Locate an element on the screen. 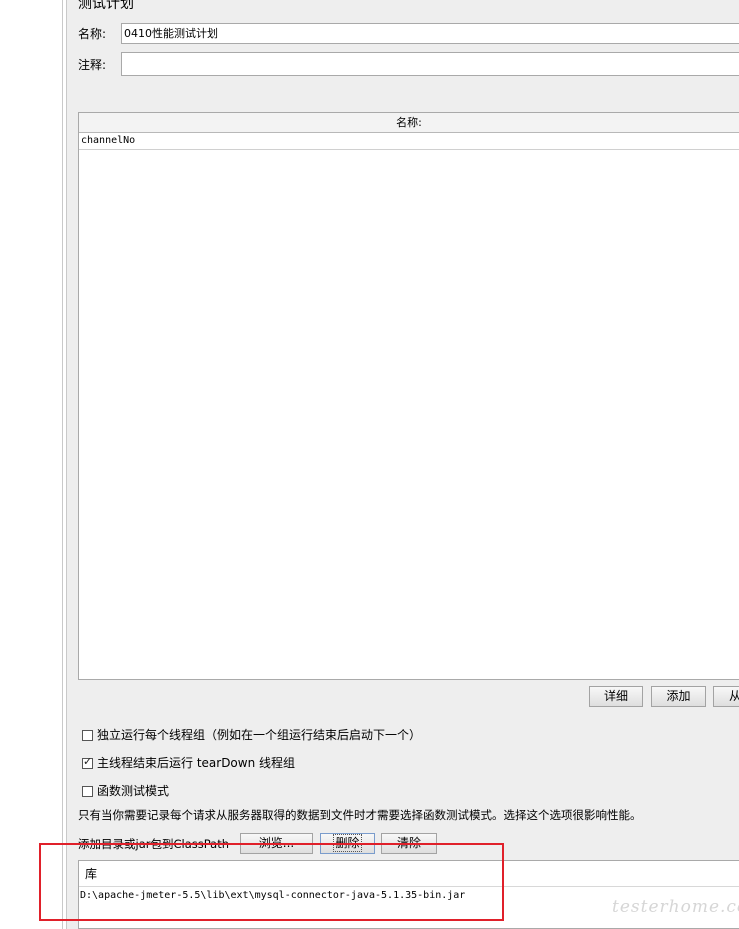 This screenshot has width=739, height=929. name-label: 名称: is located at coordinates (92, 34).